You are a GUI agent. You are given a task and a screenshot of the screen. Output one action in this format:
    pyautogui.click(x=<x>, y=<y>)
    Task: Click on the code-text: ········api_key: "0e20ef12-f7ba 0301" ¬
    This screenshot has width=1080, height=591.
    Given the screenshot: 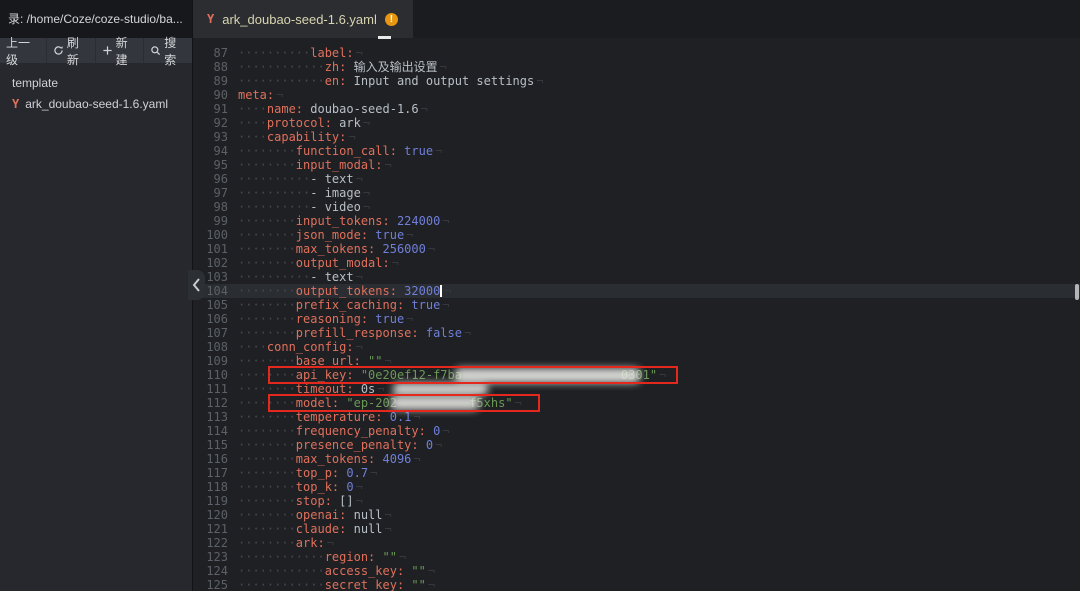 What is the action you would take?
    pyautogui.click(x=452, y=375)
    